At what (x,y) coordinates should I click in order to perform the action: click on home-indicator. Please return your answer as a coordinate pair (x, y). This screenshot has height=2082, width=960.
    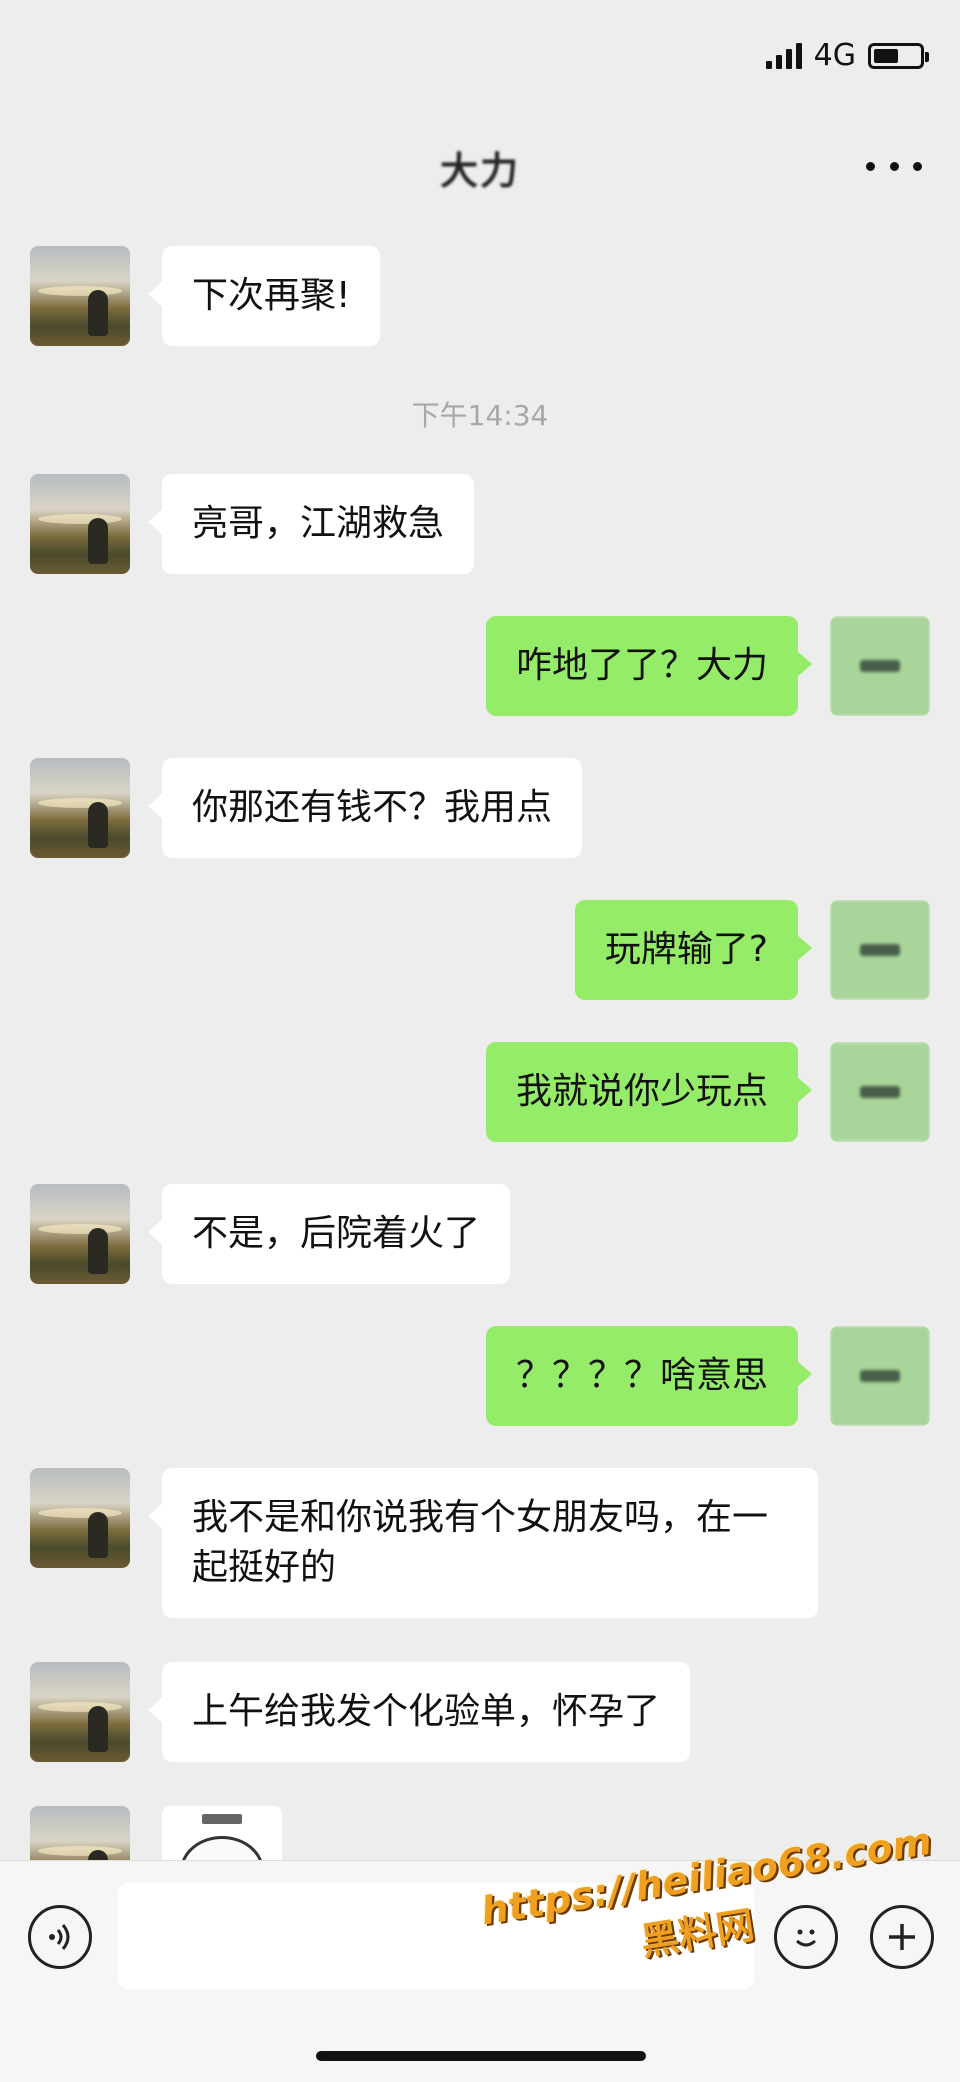
    Looking at the image, I should click on (481, 2056).